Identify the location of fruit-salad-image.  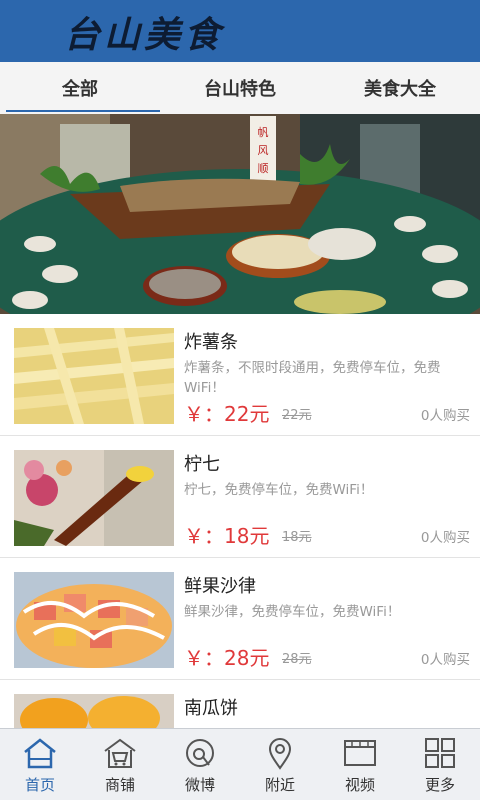
(94, 620).